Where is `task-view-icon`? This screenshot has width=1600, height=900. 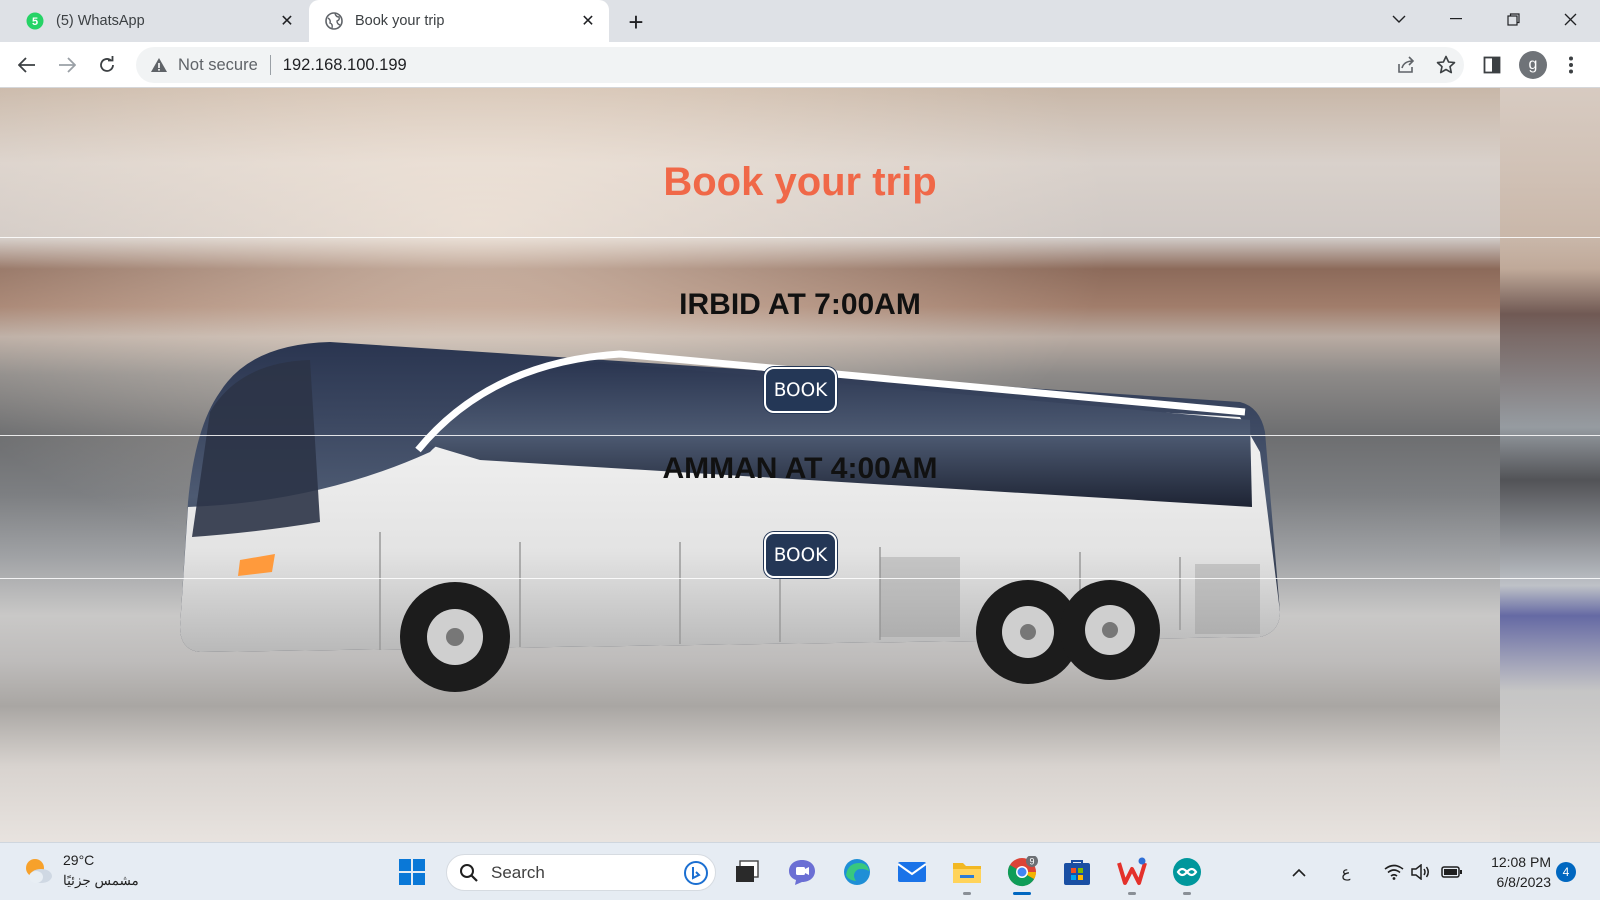 task-view-icon is located at coordinates (747, 872).